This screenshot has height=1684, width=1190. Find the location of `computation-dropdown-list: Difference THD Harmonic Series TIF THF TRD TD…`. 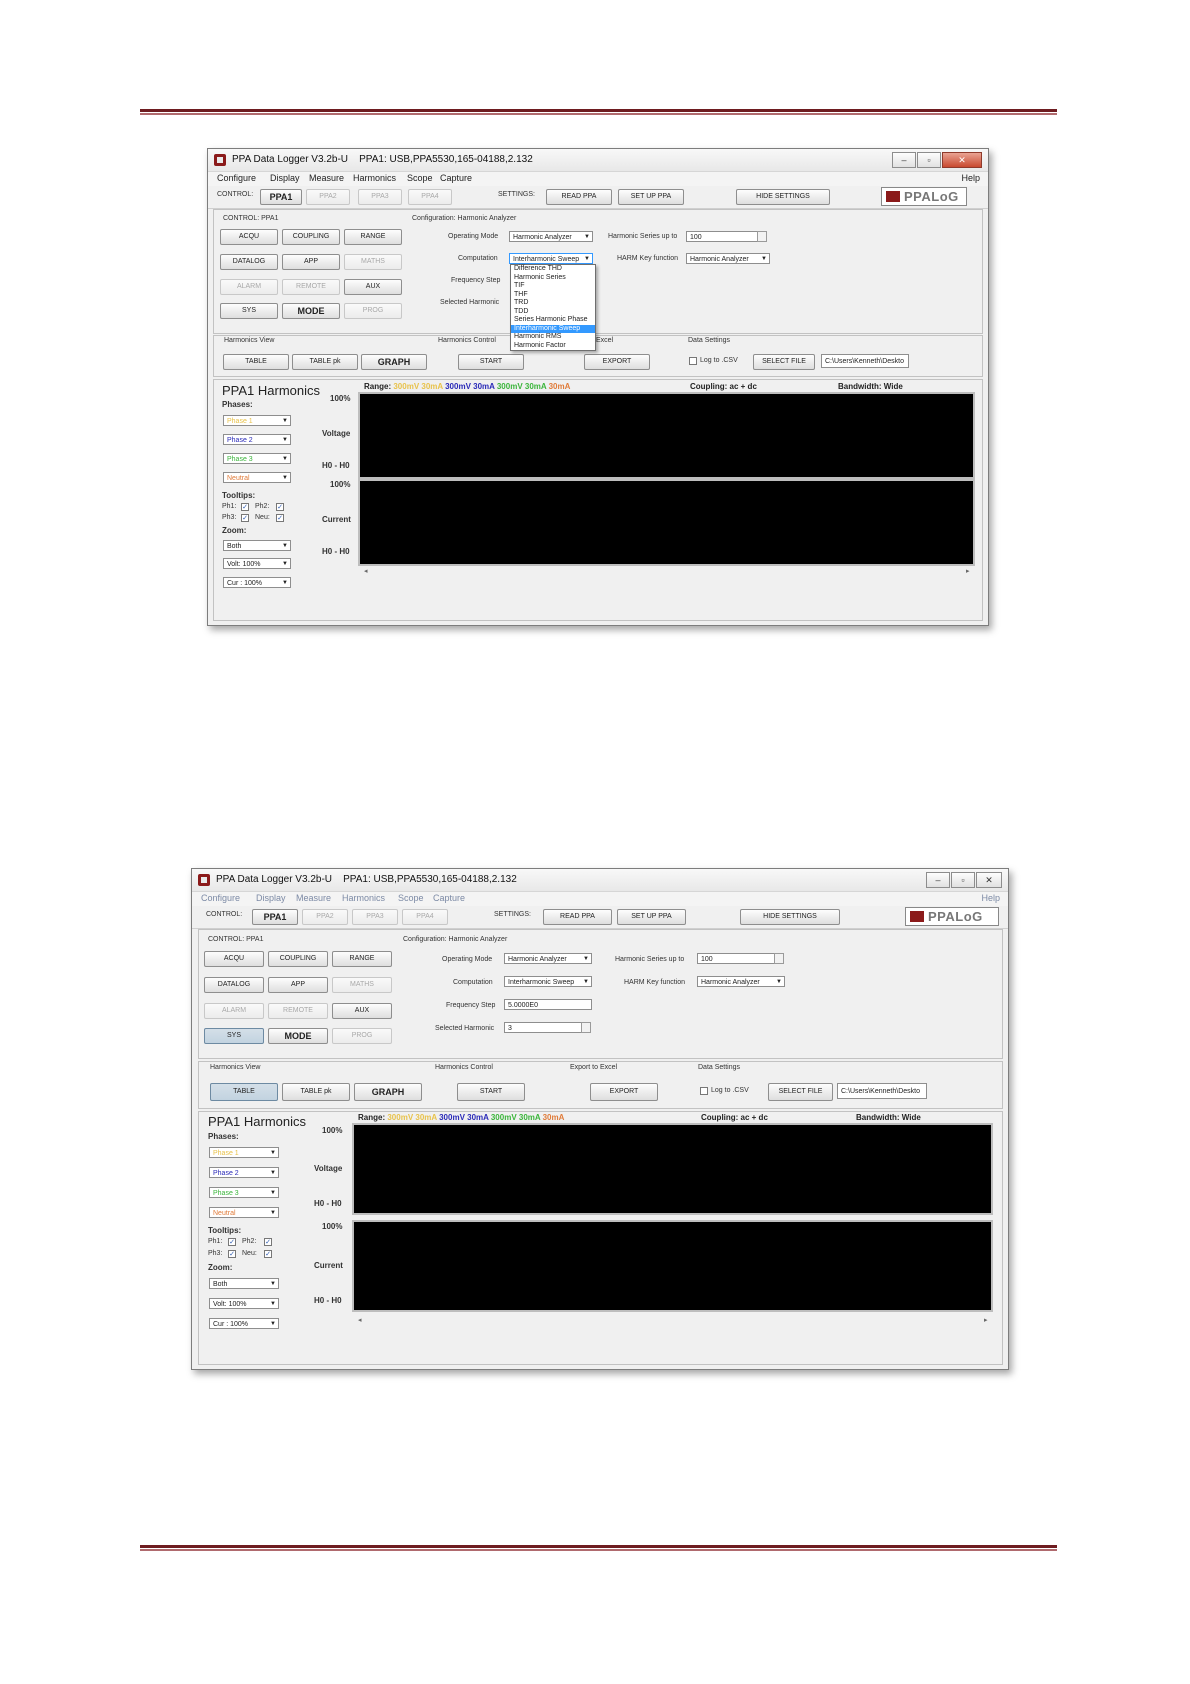

computation-dropdown-list: Difference THD Harmonic Series TIF THF TRD TD… is located at coordinates (553, 307).